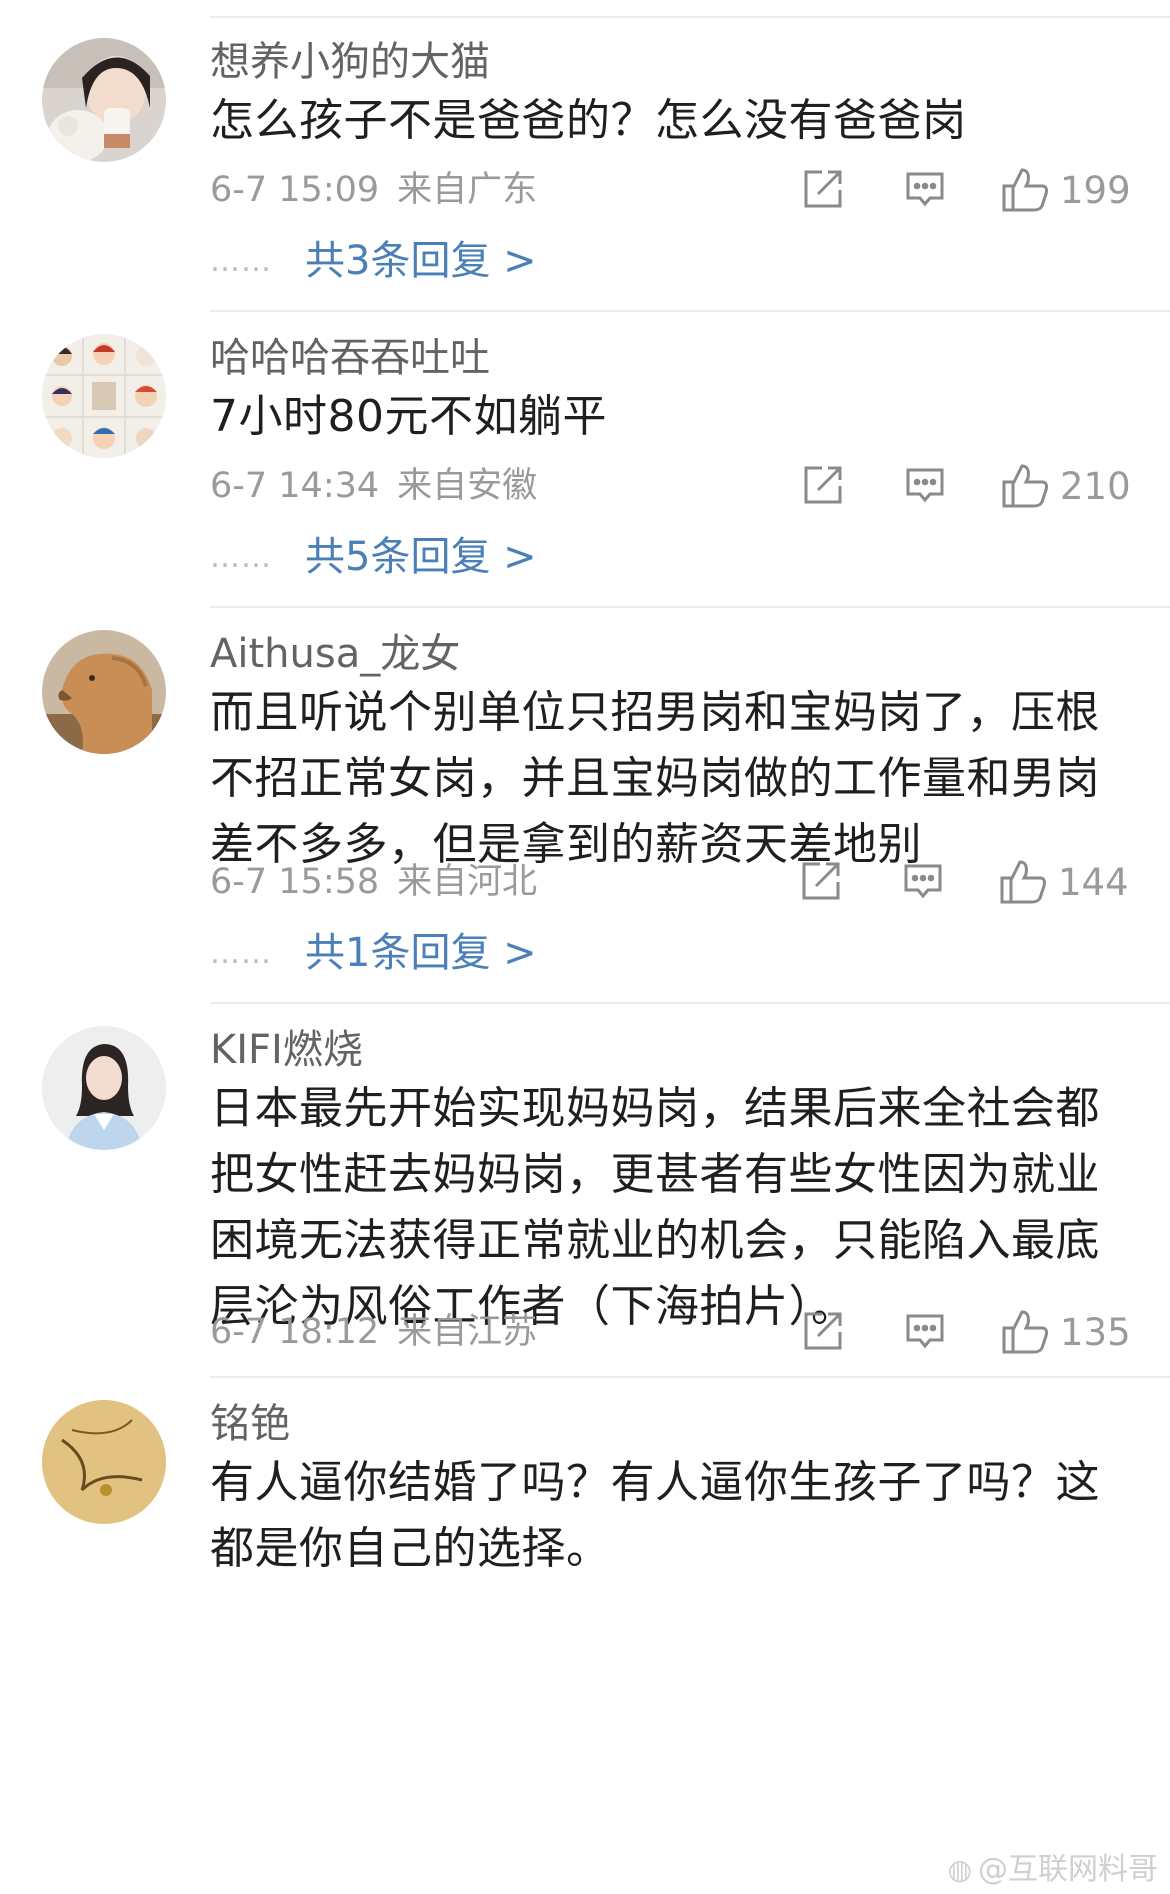 Image resolution: width=1170 pixels, height=1894 pixels. I want to click on replies-row: …… 共5条回复 >, so click(373, 557).